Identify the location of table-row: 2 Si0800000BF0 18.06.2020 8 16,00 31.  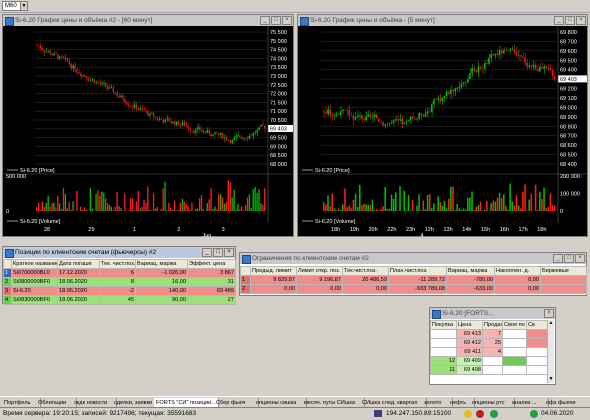
(119, 282).